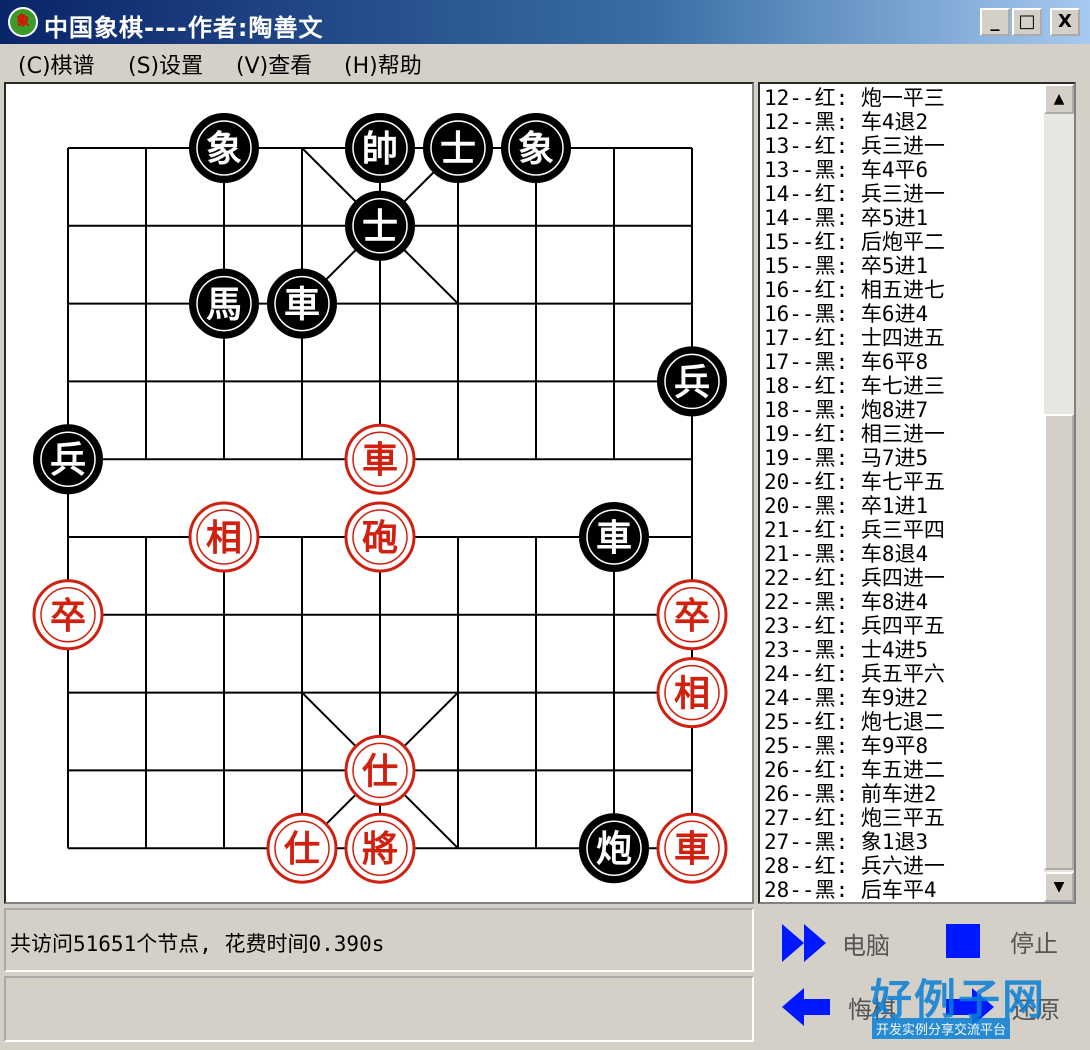 This screenshot has width=1090, height=1050. I want to click on window-title: 中国象棋----作者:陶善文, so click(184, 28).